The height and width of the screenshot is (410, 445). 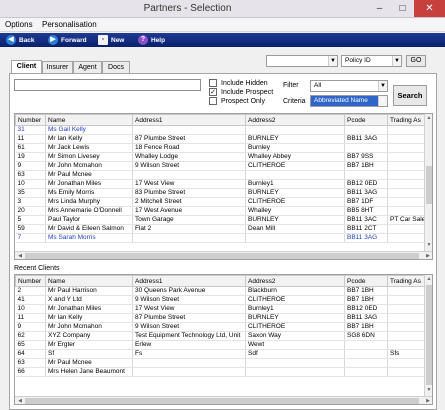 I want to click on minimize-button: –, so click(x=379, y=8).